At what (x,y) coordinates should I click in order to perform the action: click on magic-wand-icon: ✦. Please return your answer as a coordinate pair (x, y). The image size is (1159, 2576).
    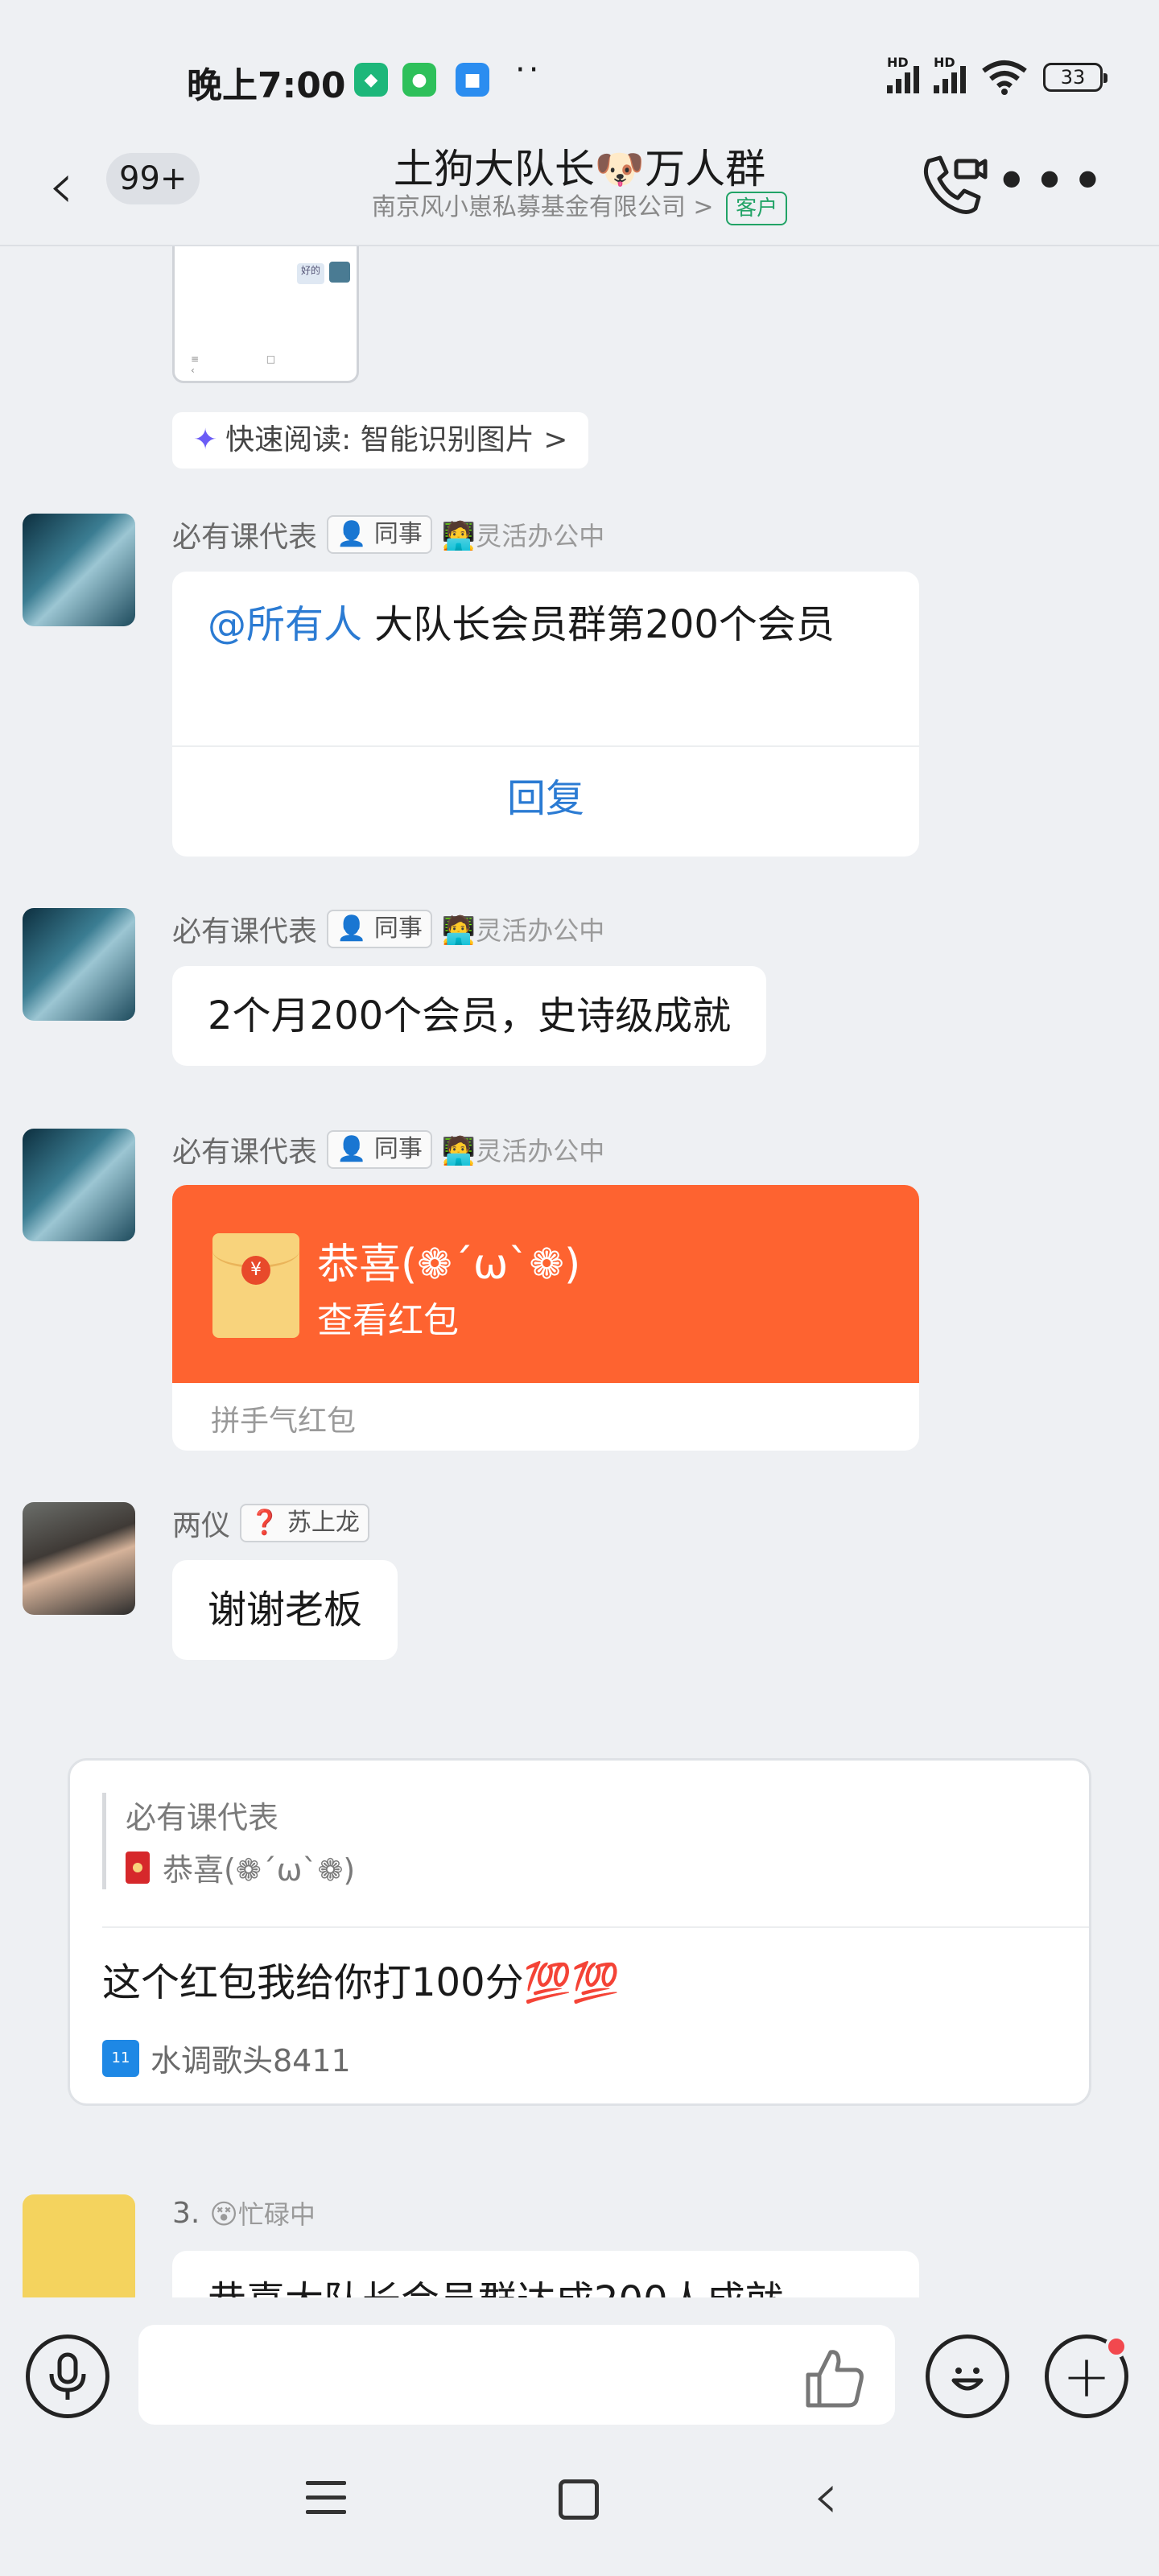
    Looking at the image, I should click on (205, 439).